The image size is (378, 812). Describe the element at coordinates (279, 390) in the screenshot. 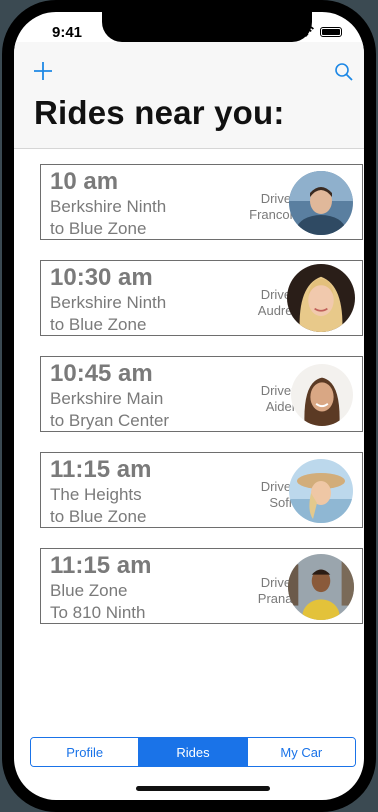

I see `driver-label: Driver:` at that location.